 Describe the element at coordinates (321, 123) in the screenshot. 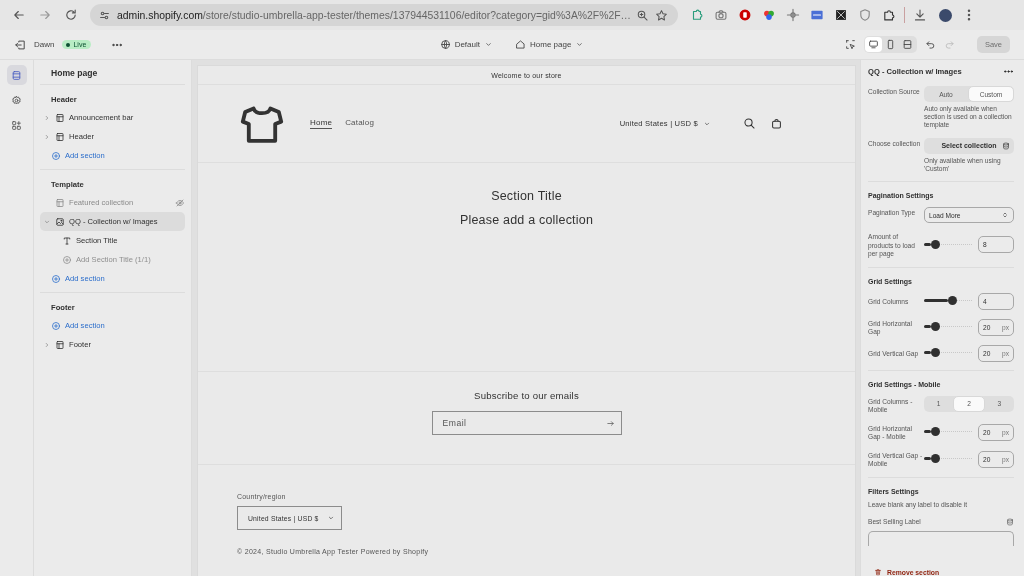

I see `nav-link: Home` at that location.